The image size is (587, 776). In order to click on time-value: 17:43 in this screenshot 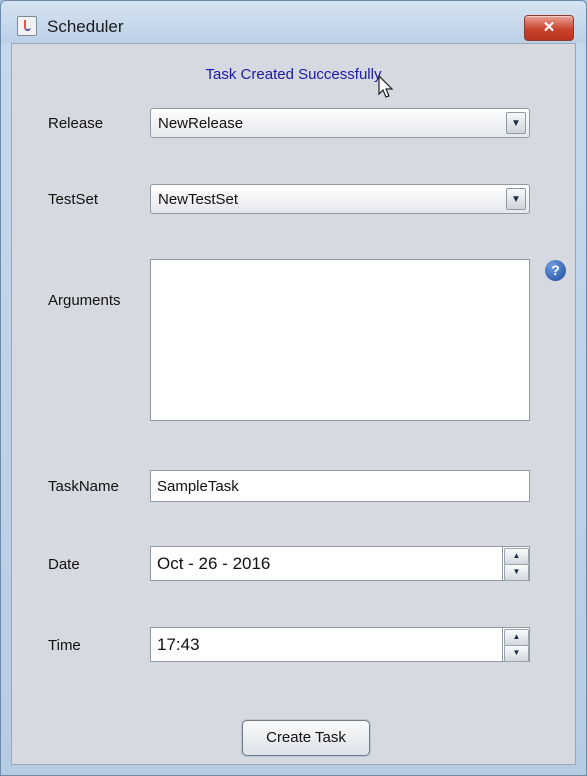, I will do `click(178, 644)`.